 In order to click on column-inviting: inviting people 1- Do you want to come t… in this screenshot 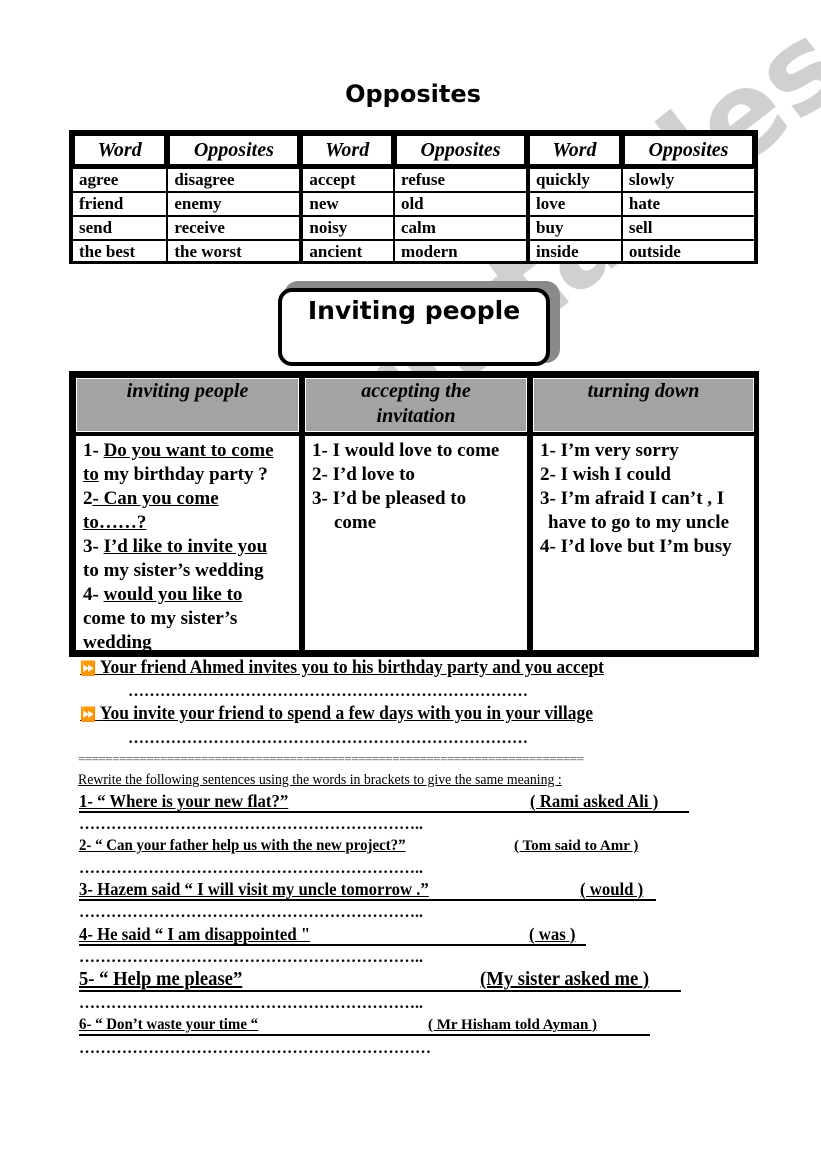, I will do `click(187, 514)`.